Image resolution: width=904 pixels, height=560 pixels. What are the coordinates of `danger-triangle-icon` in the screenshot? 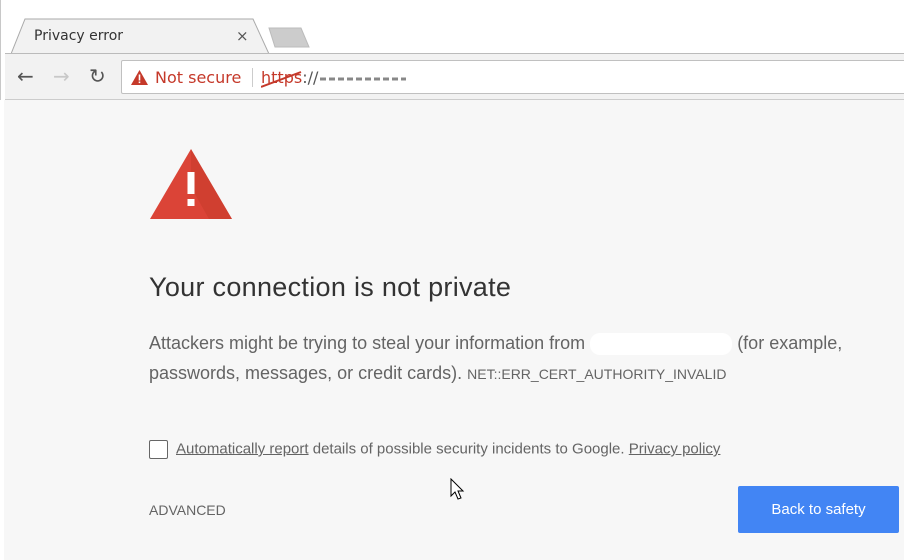 It's located at (191, 184).